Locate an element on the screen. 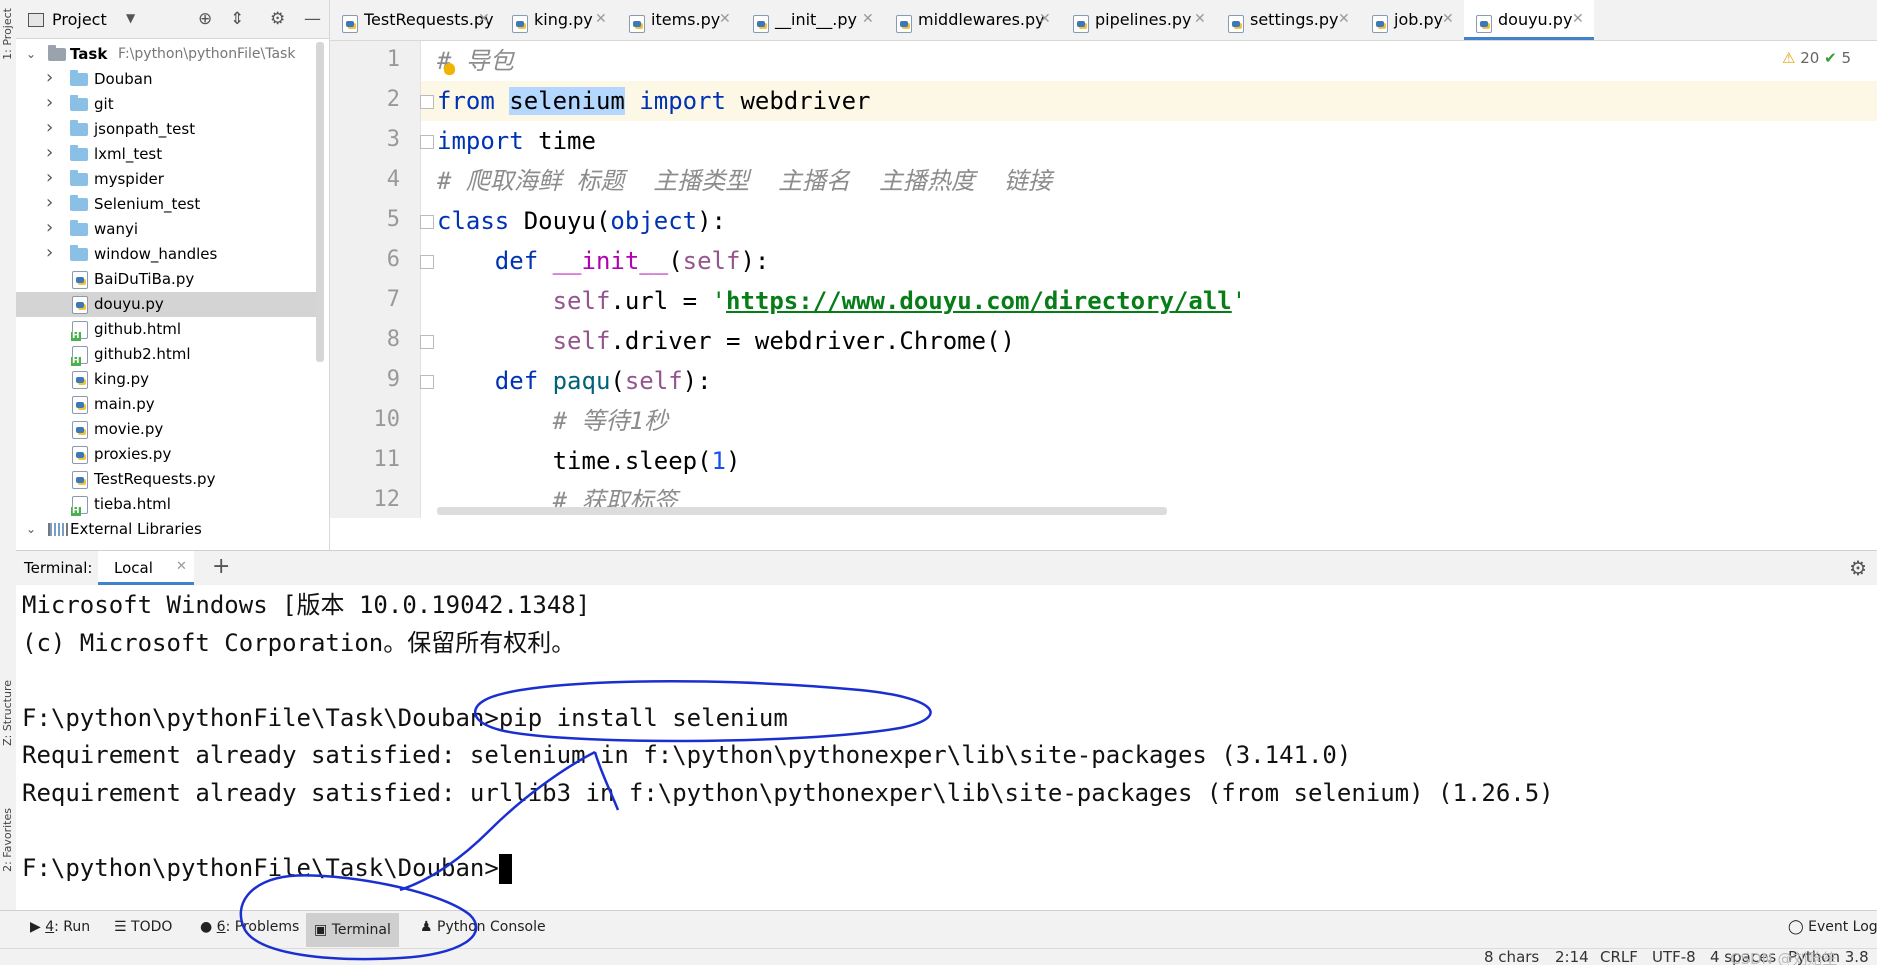 This screenshot has width=1877, height=965. editor-tab: settings.py ✕ is located at coordinates (1288, 20).